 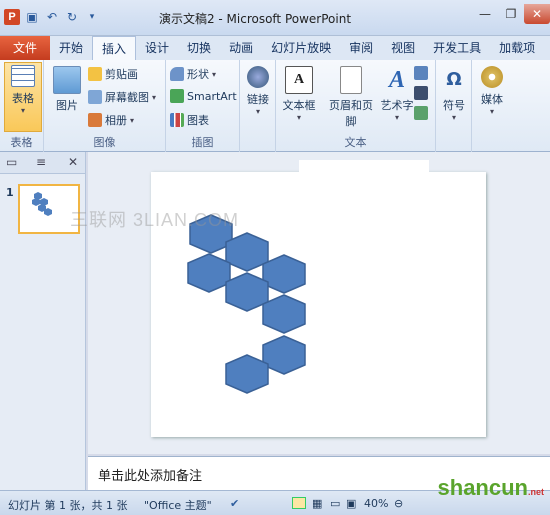 I want to click on tab-slideshow: 幻灯片放映, so click(x=301, y=48).